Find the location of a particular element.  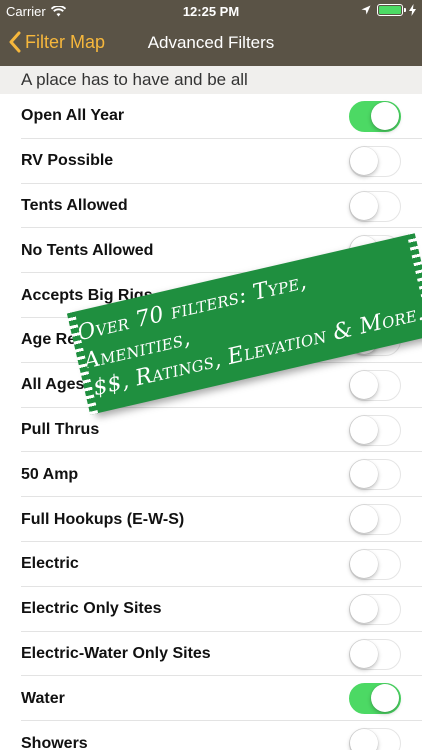

battery-icon is located at coordinates (391, 10).